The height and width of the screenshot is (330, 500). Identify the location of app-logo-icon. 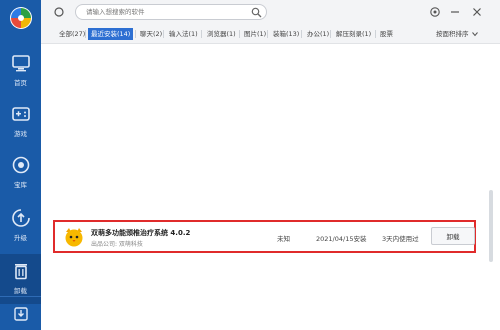
(21, 18).